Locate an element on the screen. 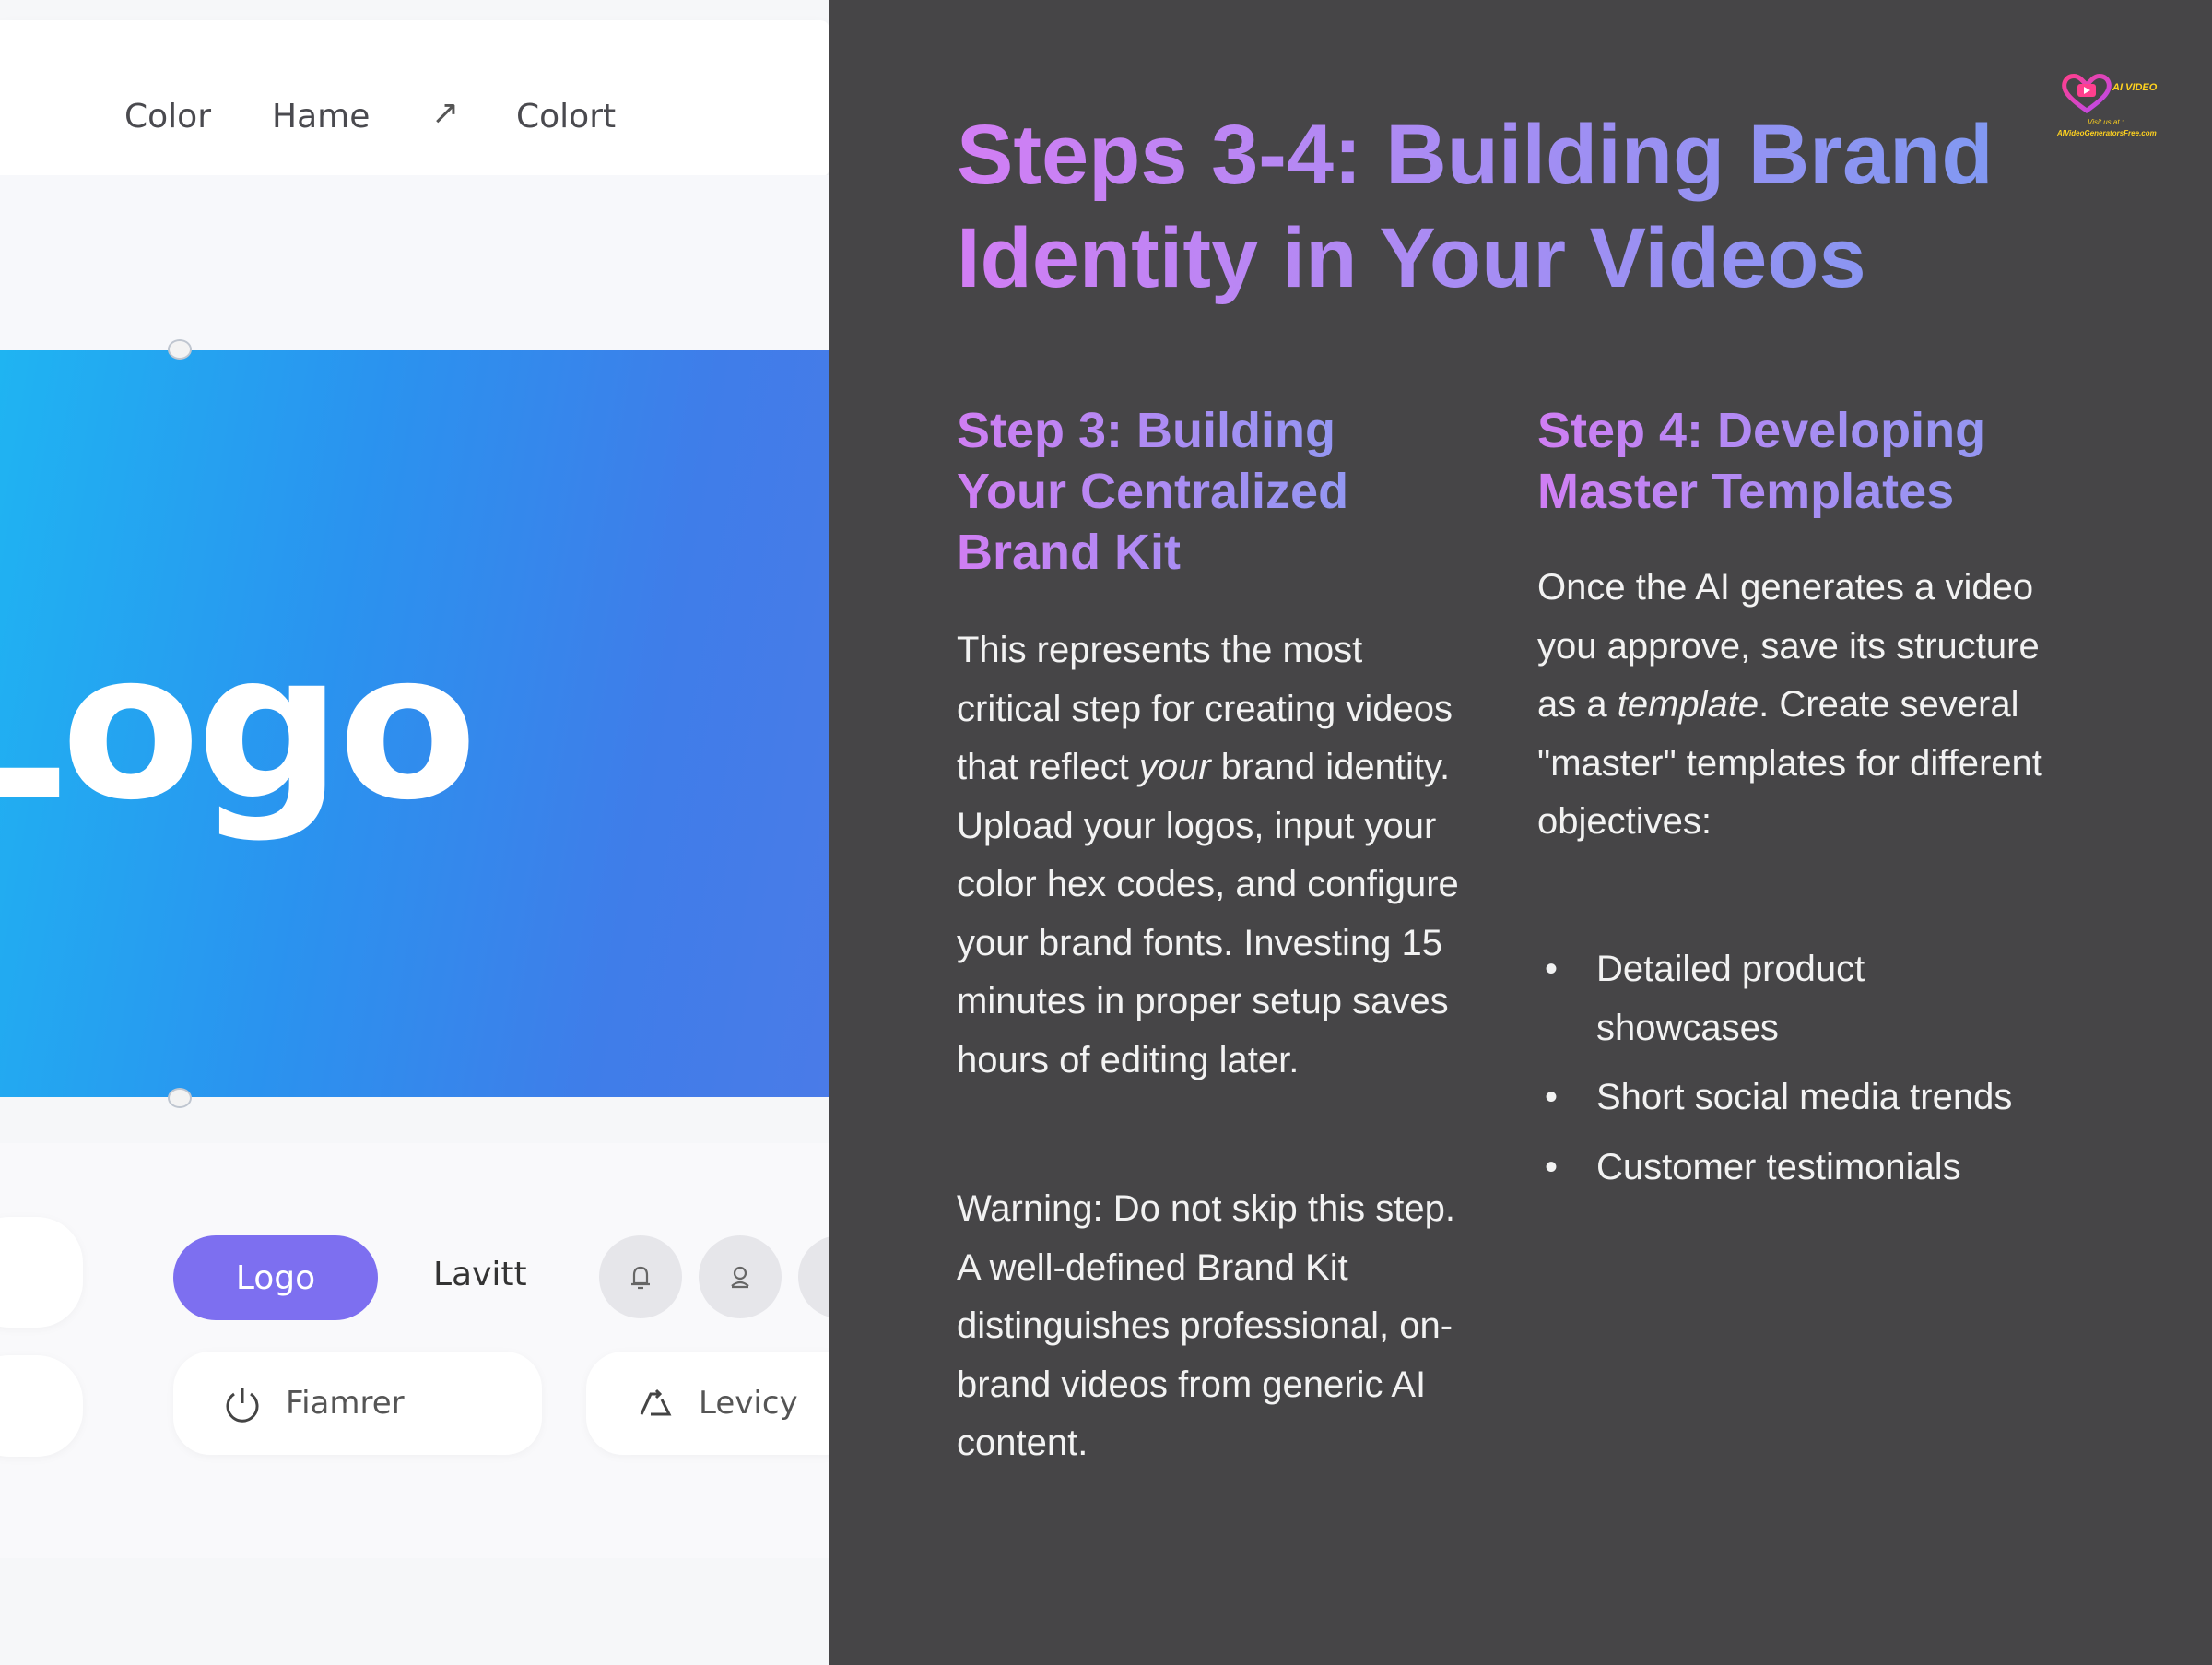 This screenshot has width=2212, height=1665. recycle-icon is located at coordinates (656, 1402).